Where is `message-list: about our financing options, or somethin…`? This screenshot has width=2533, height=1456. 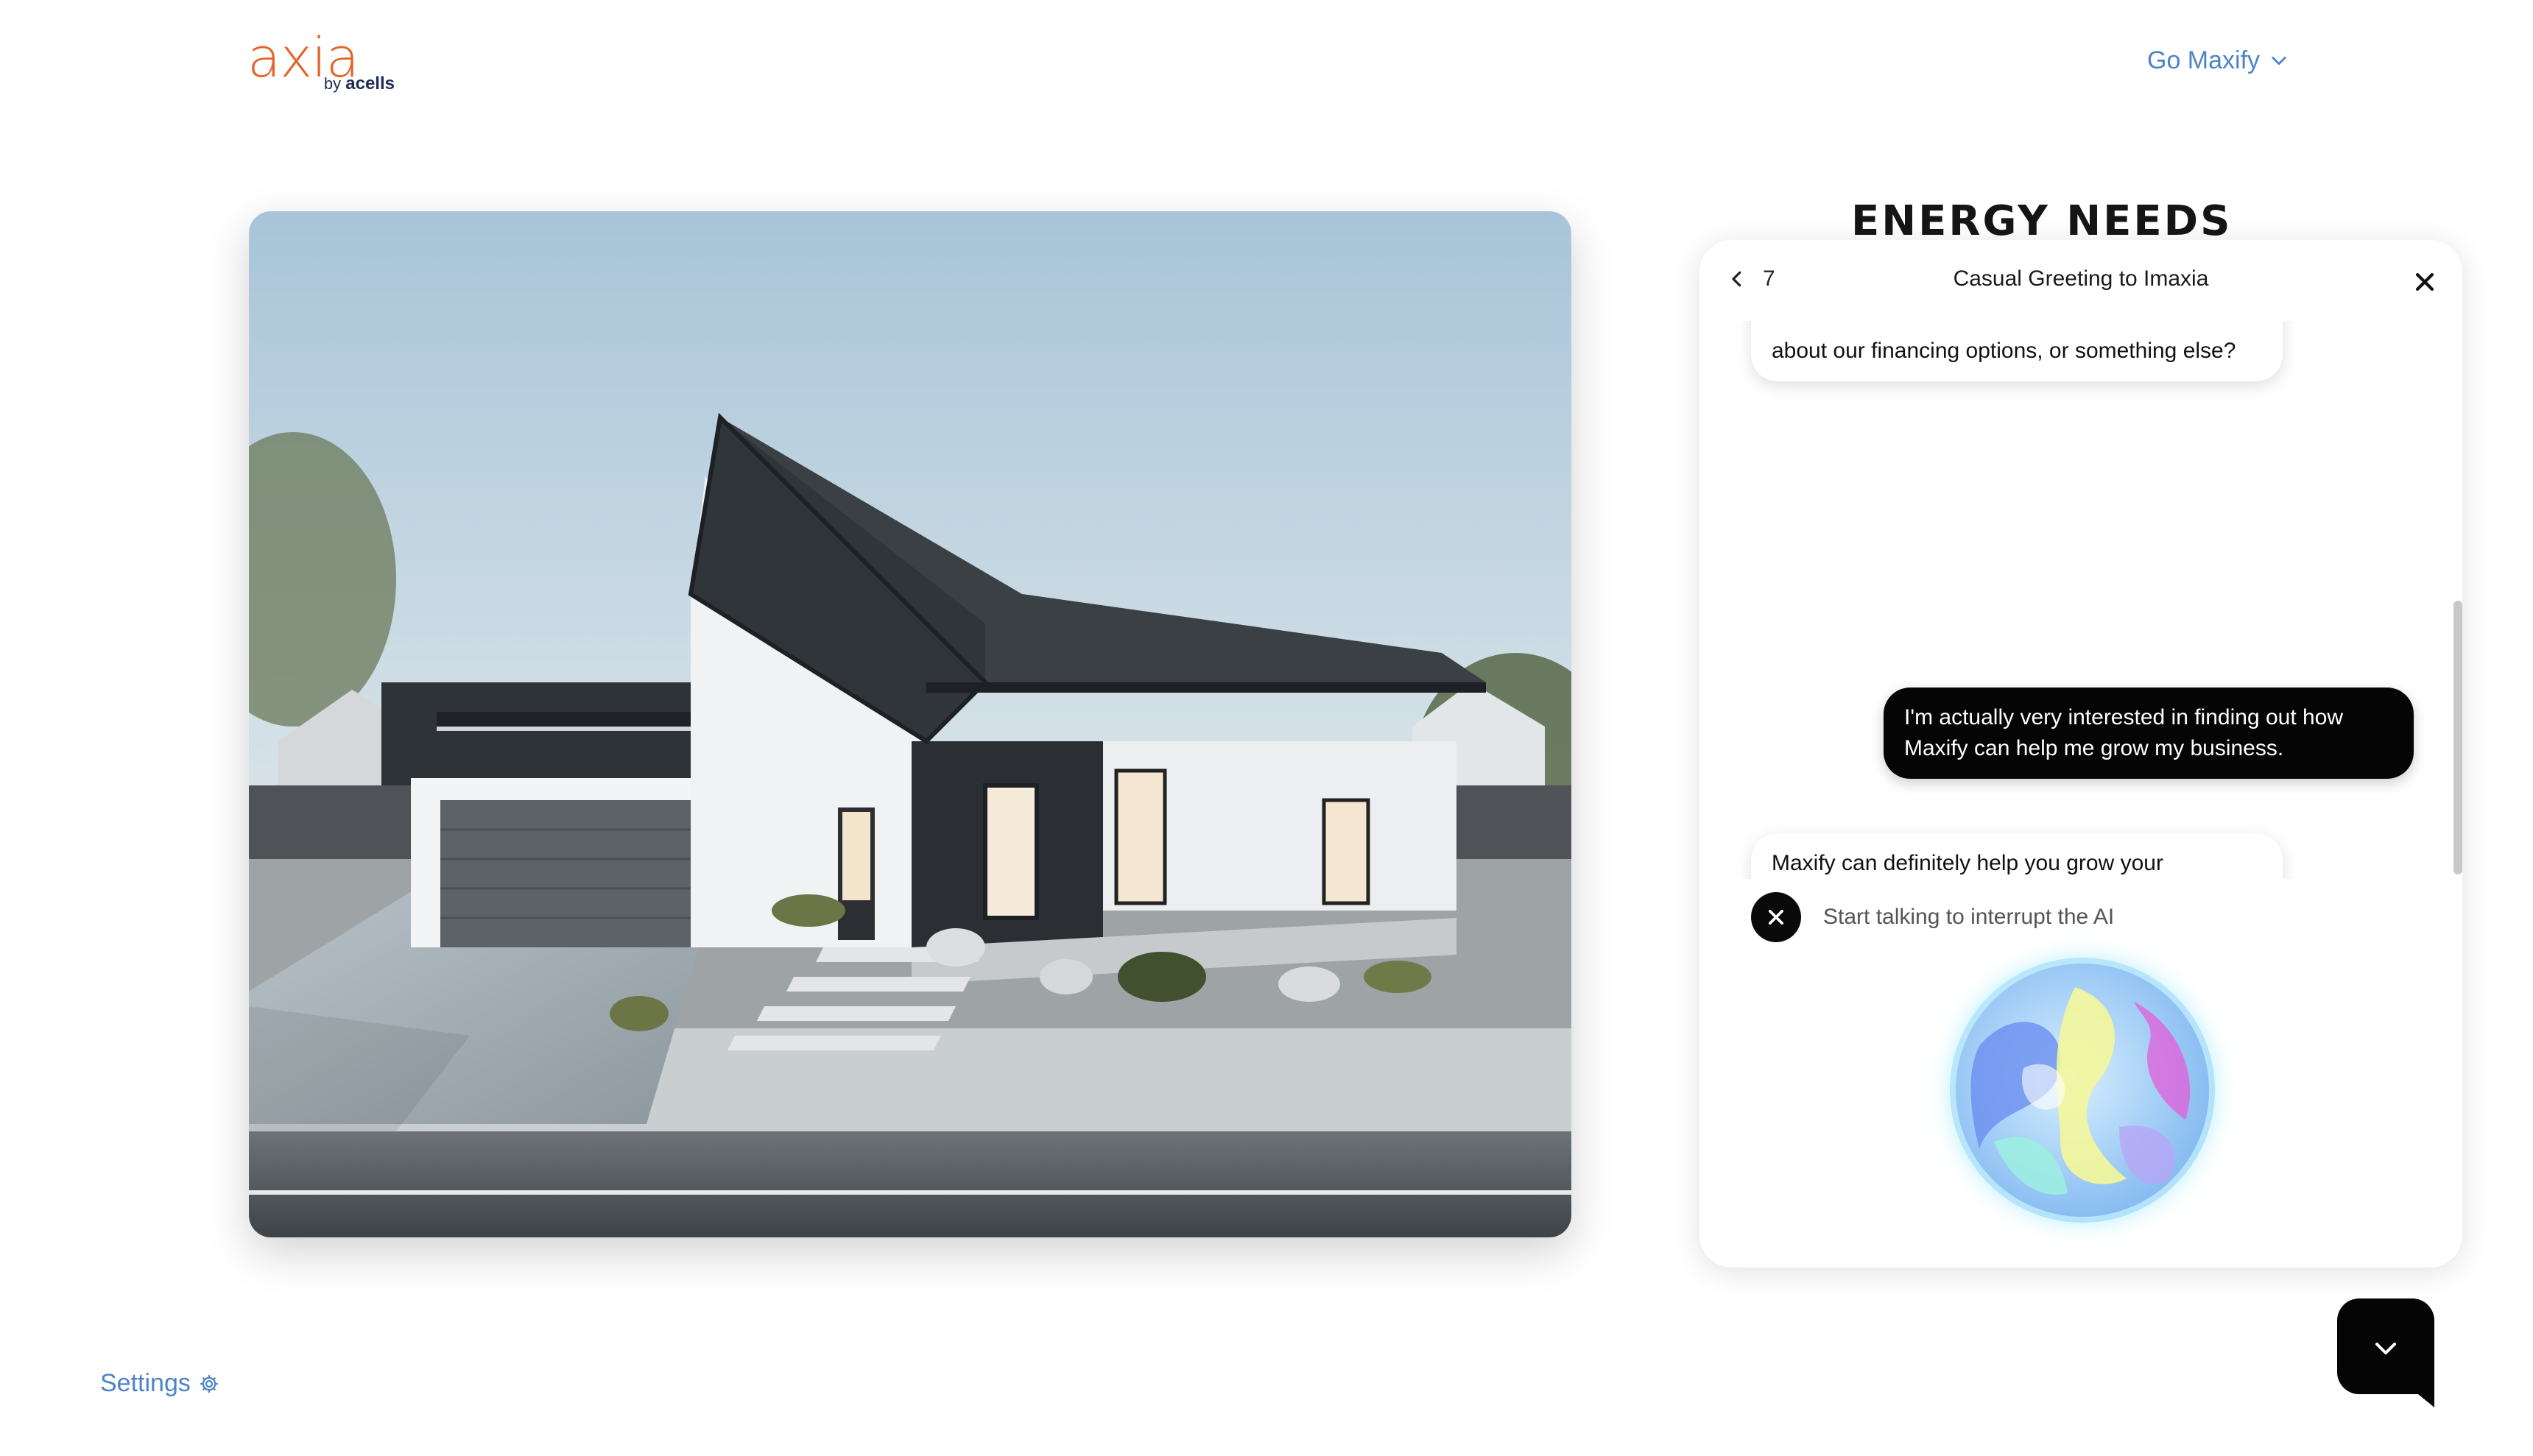 message-list: about our financing options, or somethin… is located at coordinates (2080, 600).